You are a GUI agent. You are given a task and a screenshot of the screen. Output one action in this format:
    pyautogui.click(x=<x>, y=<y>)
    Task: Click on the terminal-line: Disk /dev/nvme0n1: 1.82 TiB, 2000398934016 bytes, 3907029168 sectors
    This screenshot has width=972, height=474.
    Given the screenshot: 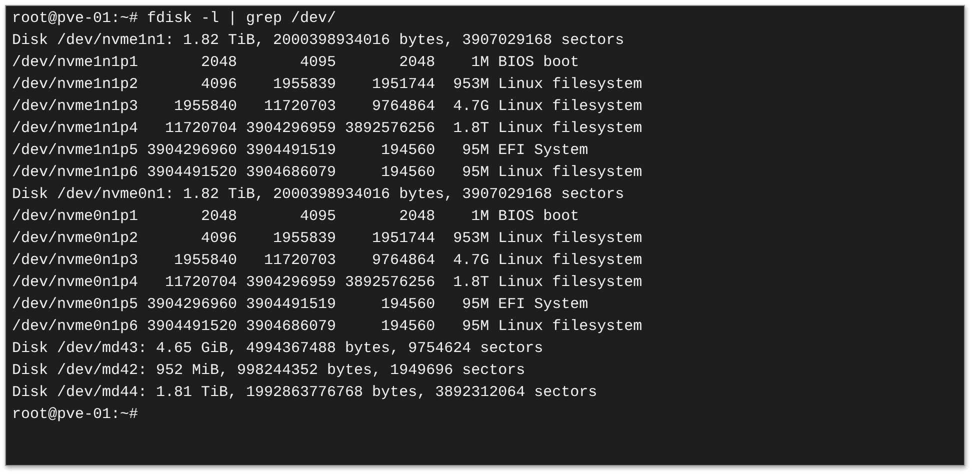 What is the action you would take?
    pyautogui.click(x=318, y=195)
    